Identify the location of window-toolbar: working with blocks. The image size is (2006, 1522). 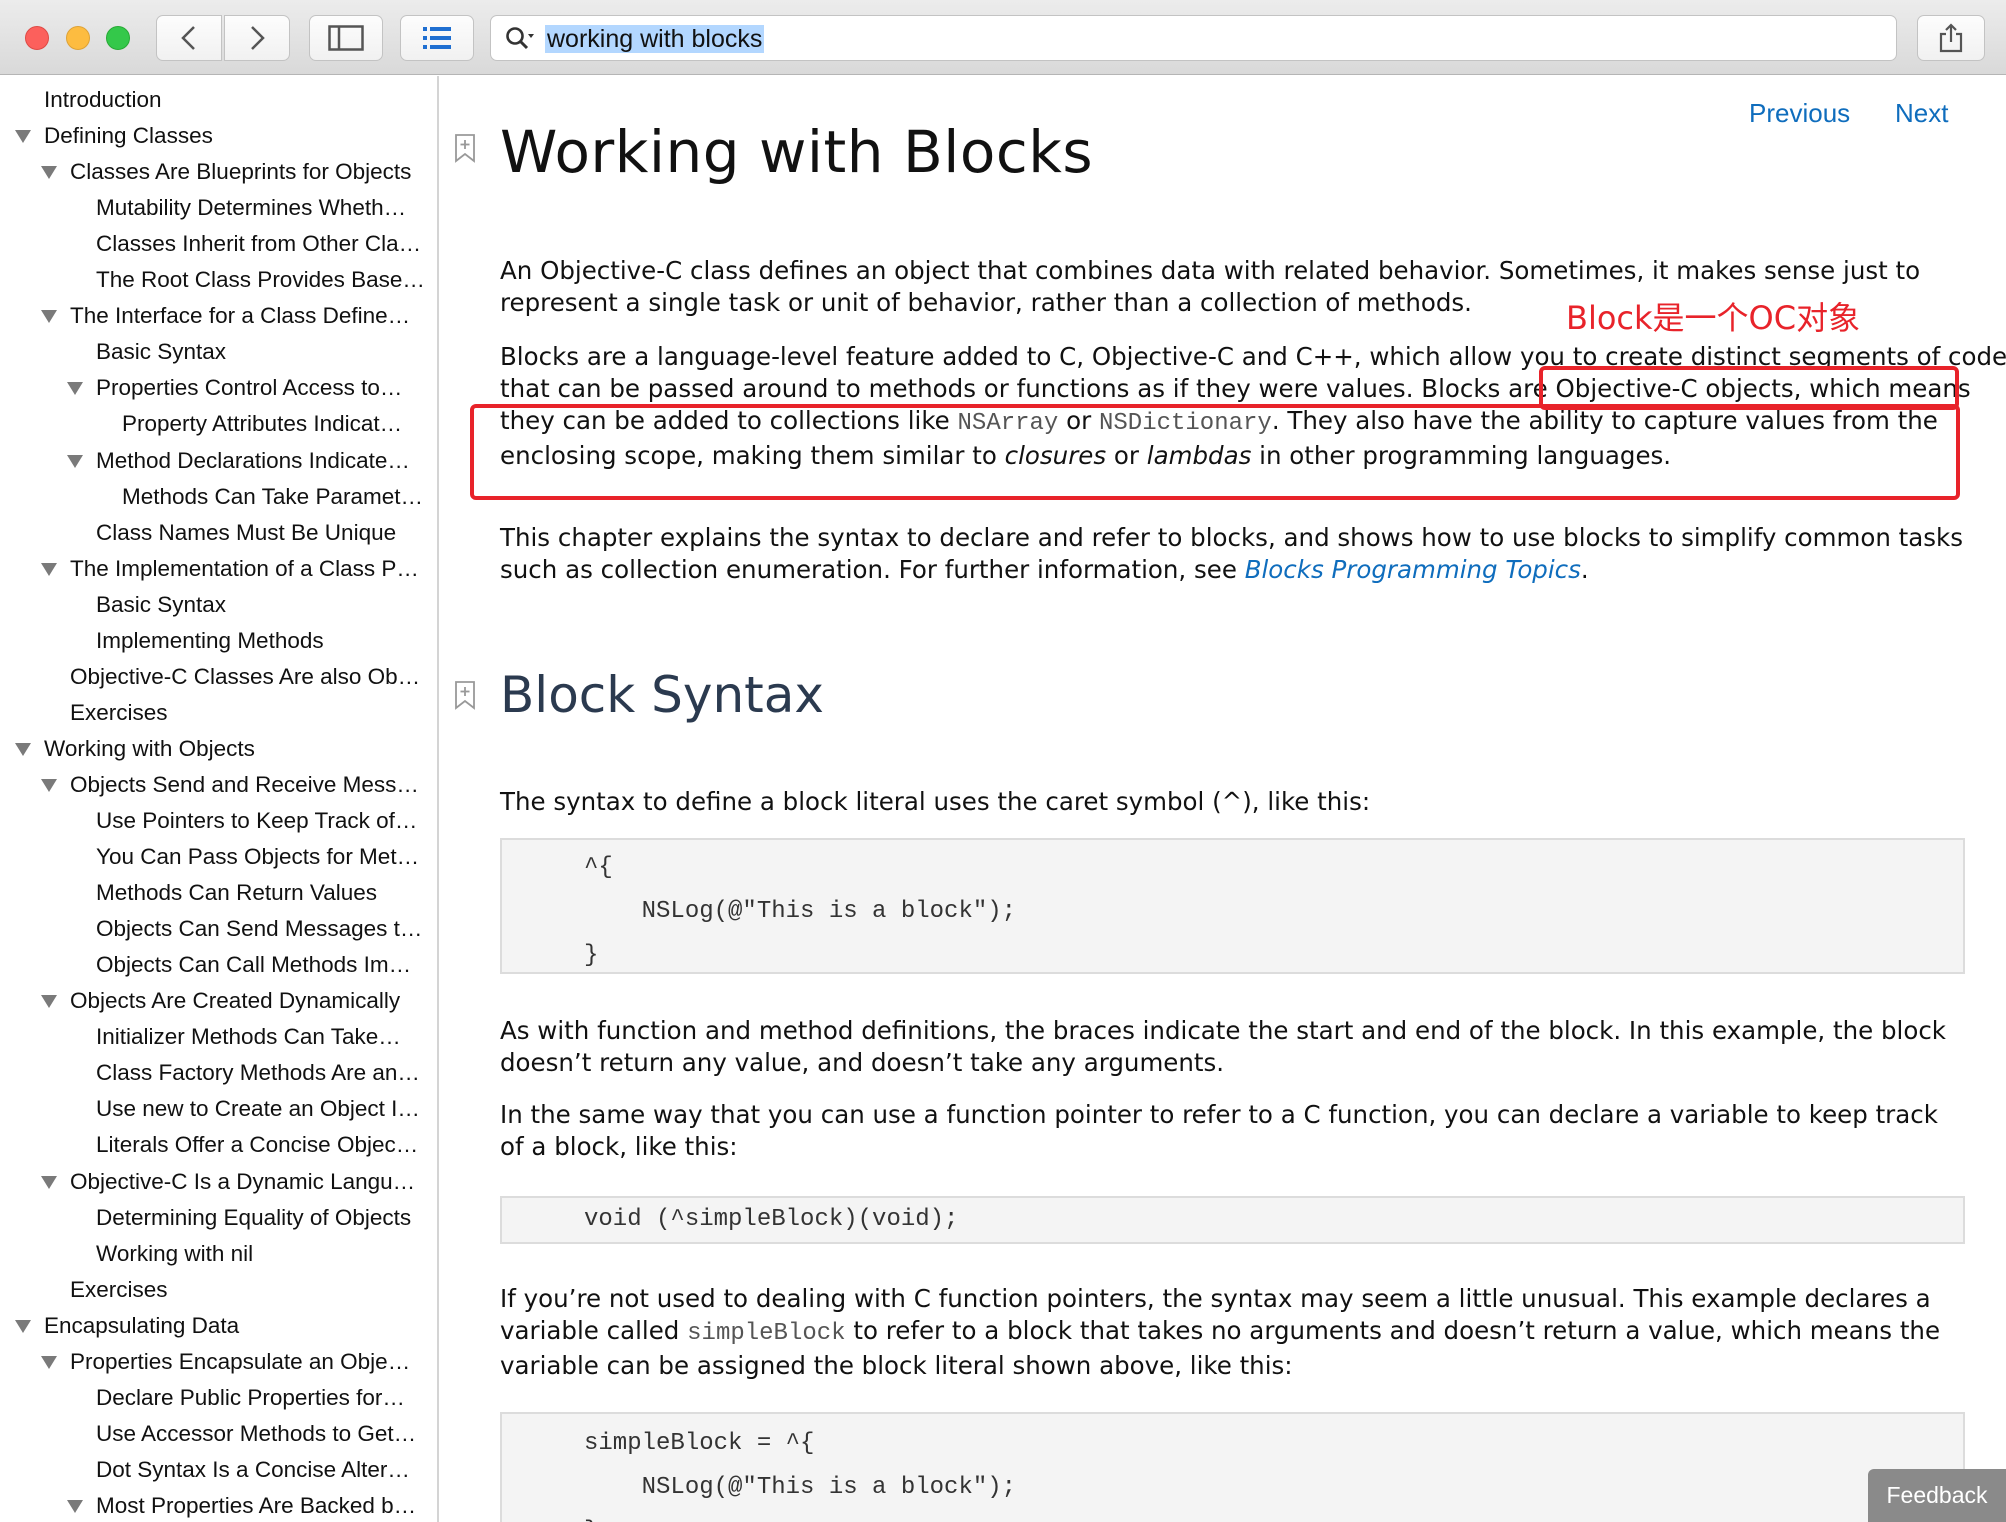
(1003, 37).